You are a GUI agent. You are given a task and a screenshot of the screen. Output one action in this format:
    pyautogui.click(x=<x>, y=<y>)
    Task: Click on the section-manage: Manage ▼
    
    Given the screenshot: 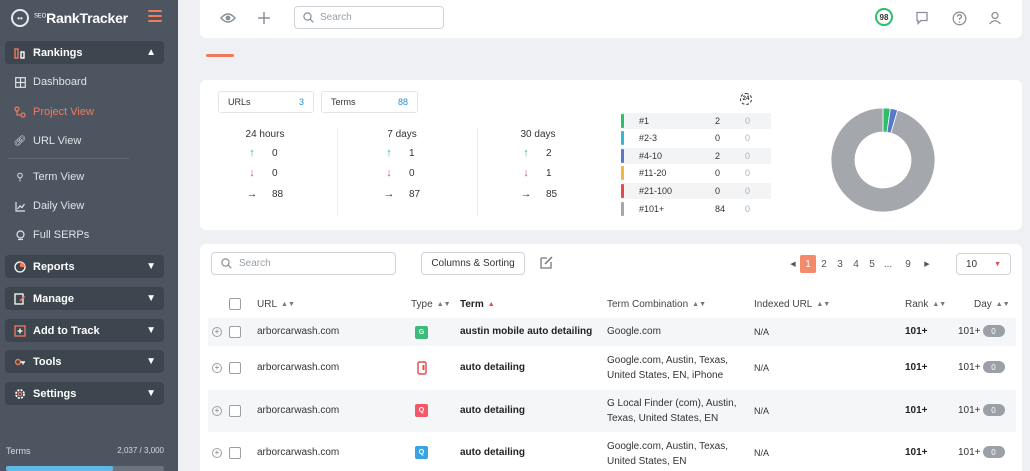 What is the action you would take?
    pyautogui.click(x=84, y=298)
    